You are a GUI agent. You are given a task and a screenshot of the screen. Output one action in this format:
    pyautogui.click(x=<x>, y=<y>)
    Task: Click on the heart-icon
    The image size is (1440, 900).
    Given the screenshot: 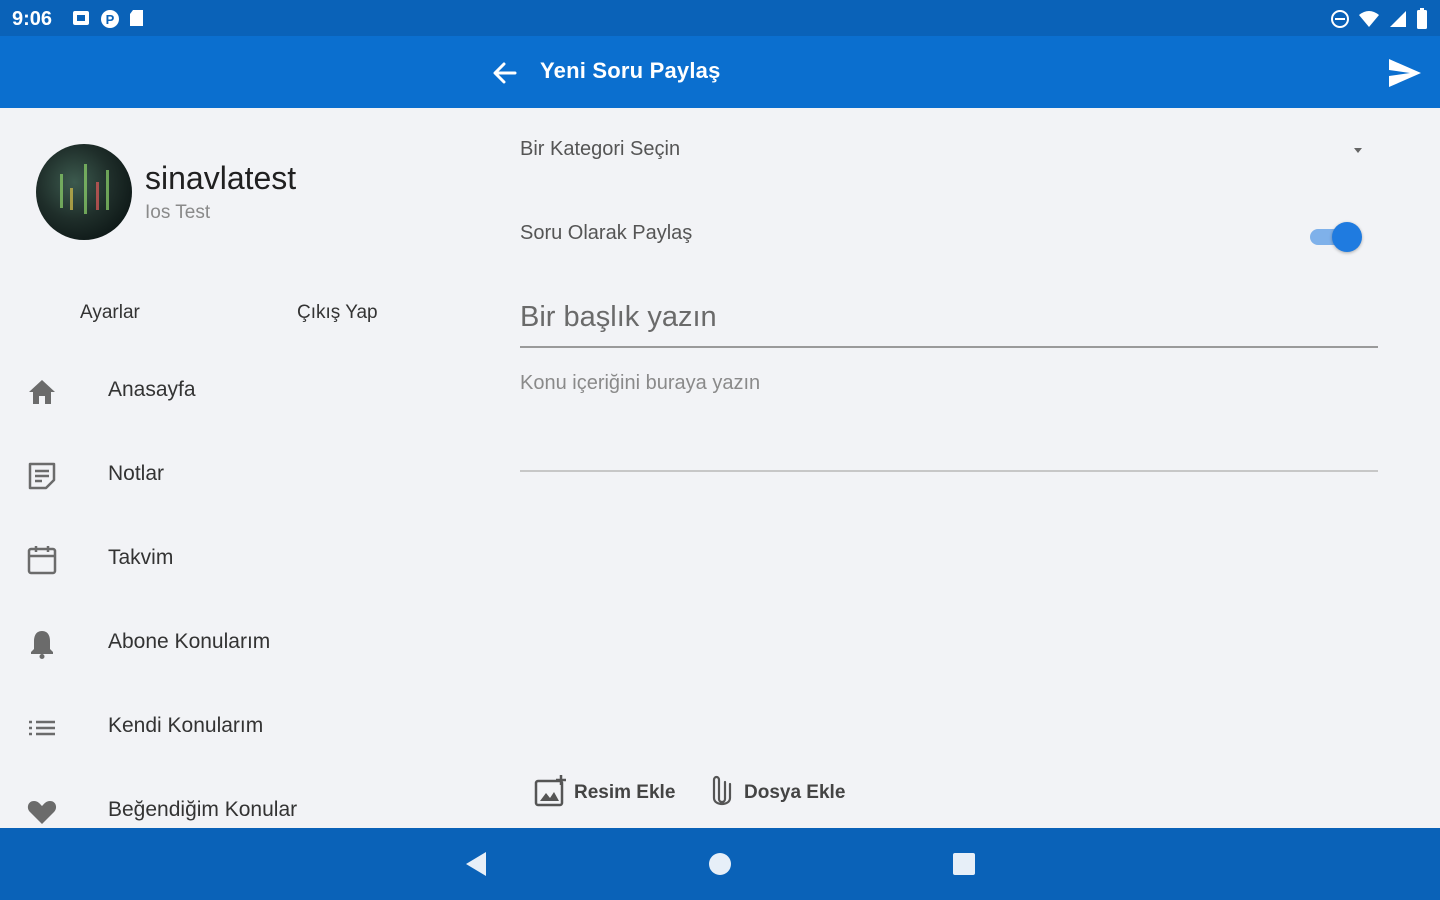 What is the action you would take?
    pyautogui.click(x=42, y=812)
    